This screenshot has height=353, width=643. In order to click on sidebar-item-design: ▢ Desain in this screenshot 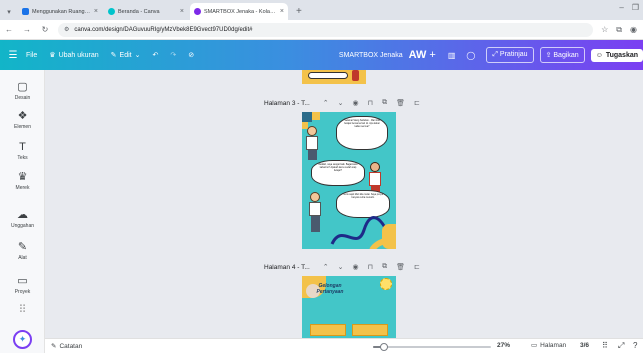, I will do `click(22, 92)`.